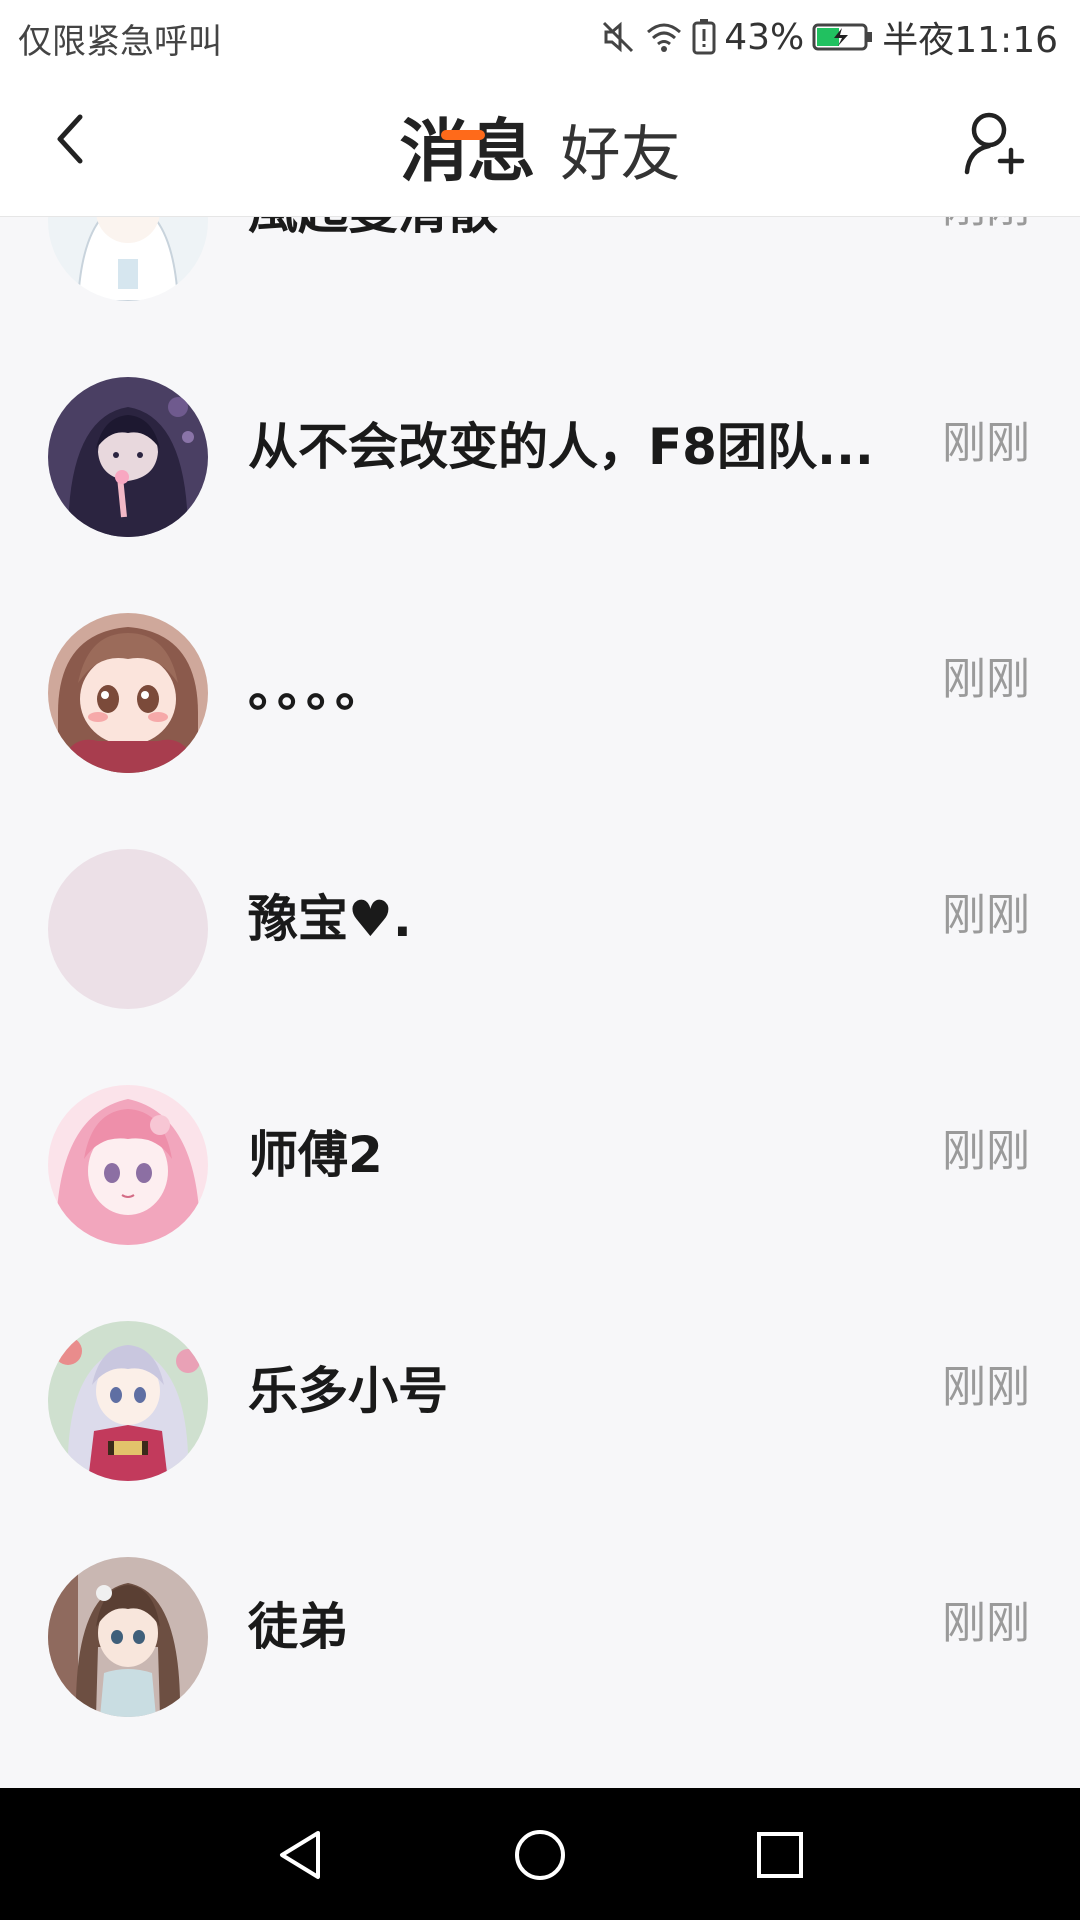  I want to click on conversation-name: 。。。。, so click(318, 689).